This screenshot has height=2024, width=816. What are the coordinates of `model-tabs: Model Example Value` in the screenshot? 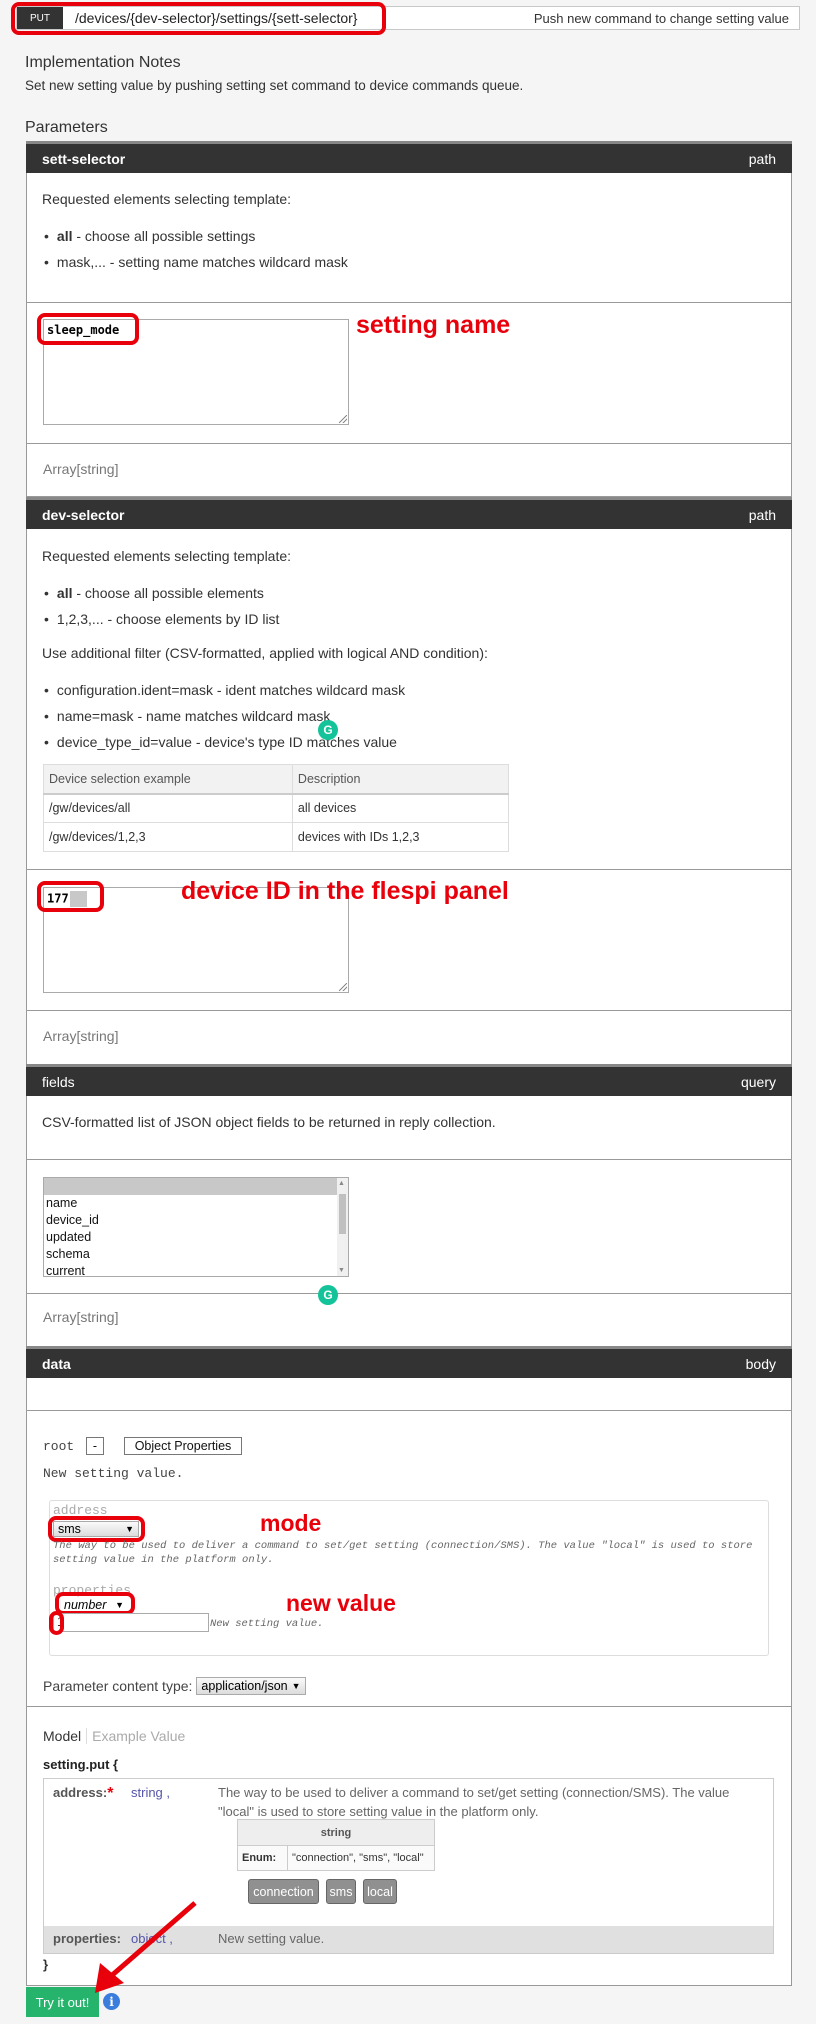 It's located at (114, 1736).